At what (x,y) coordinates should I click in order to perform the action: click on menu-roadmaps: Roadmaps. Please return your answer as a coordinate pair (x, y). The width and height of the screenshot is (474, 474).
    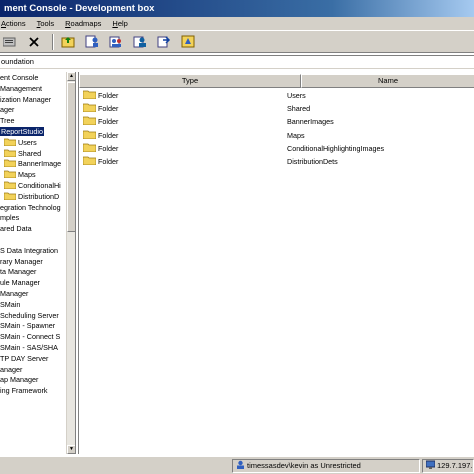
    Looking at the image, I should click on (83, 23).